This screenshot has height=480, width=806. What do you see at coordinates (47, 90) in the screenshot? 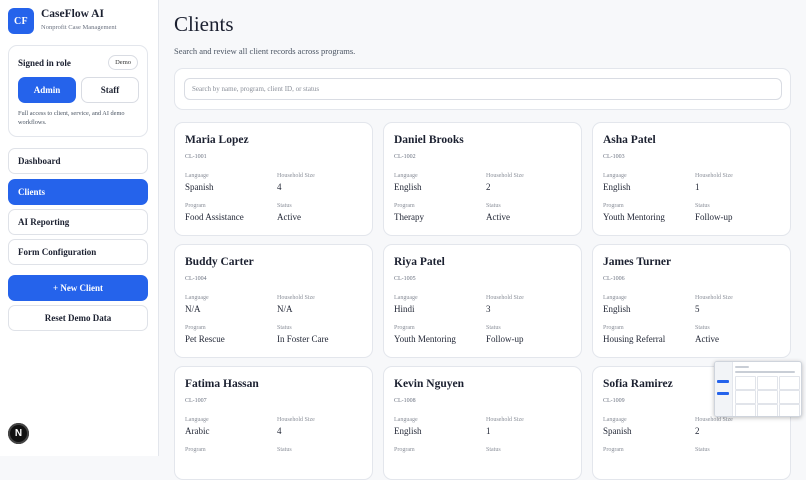
I see `admin-role-button: Admin` at bounding box center [47, 90].